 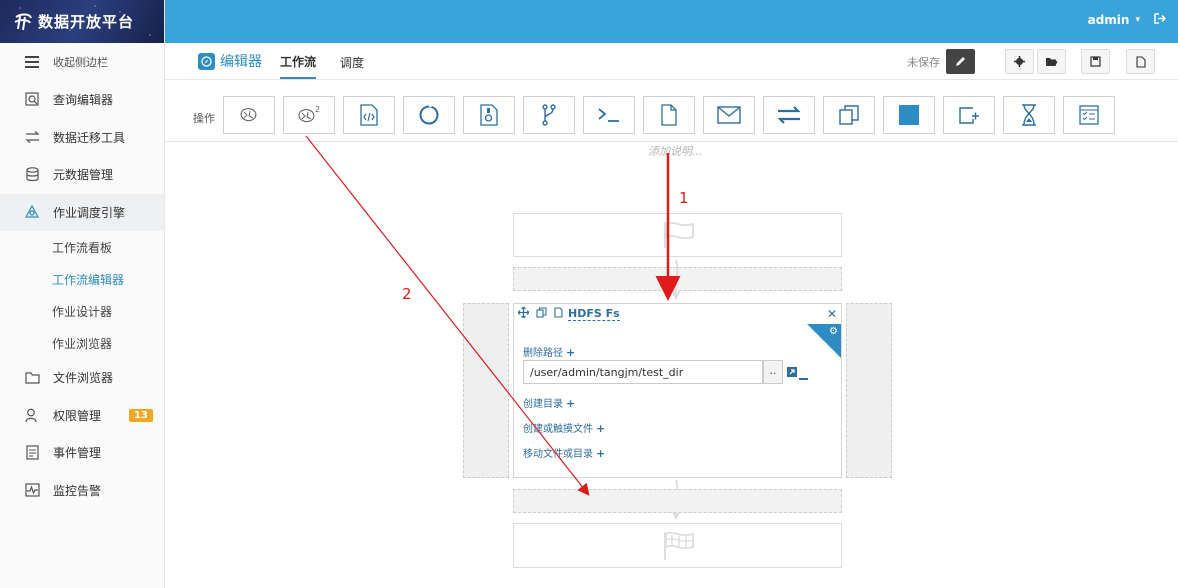 I want to click on gears-icon: ⚙, so click(x=833, y=331).